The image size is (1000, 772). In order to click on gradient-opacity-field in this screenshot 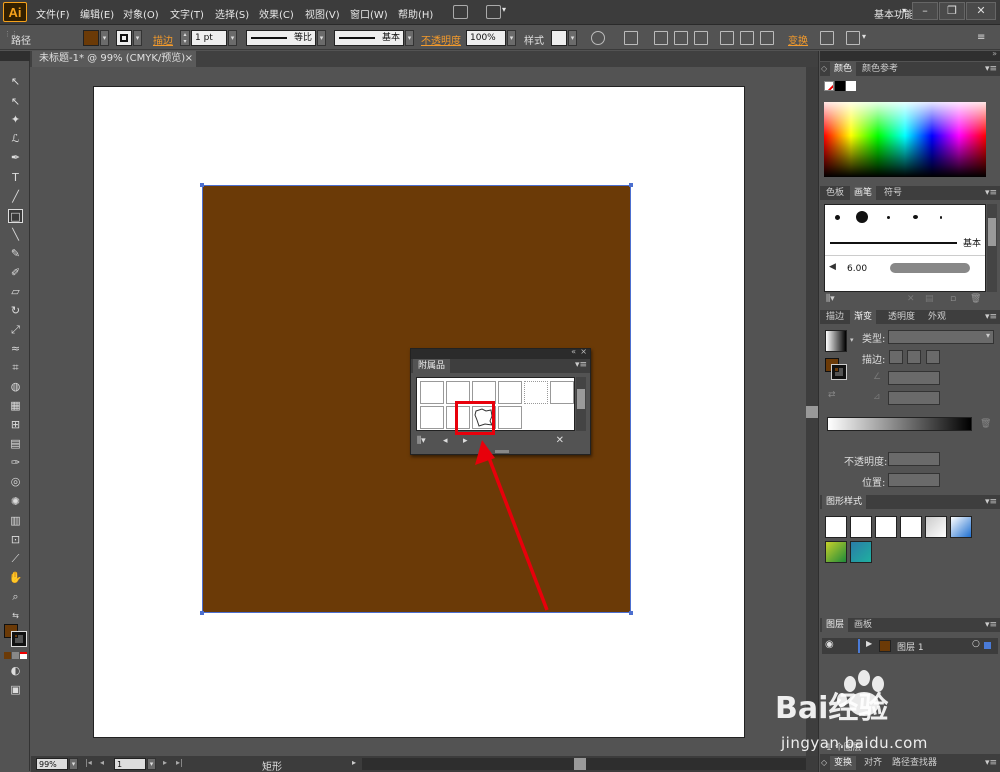, I will do `click(914, 459)`.